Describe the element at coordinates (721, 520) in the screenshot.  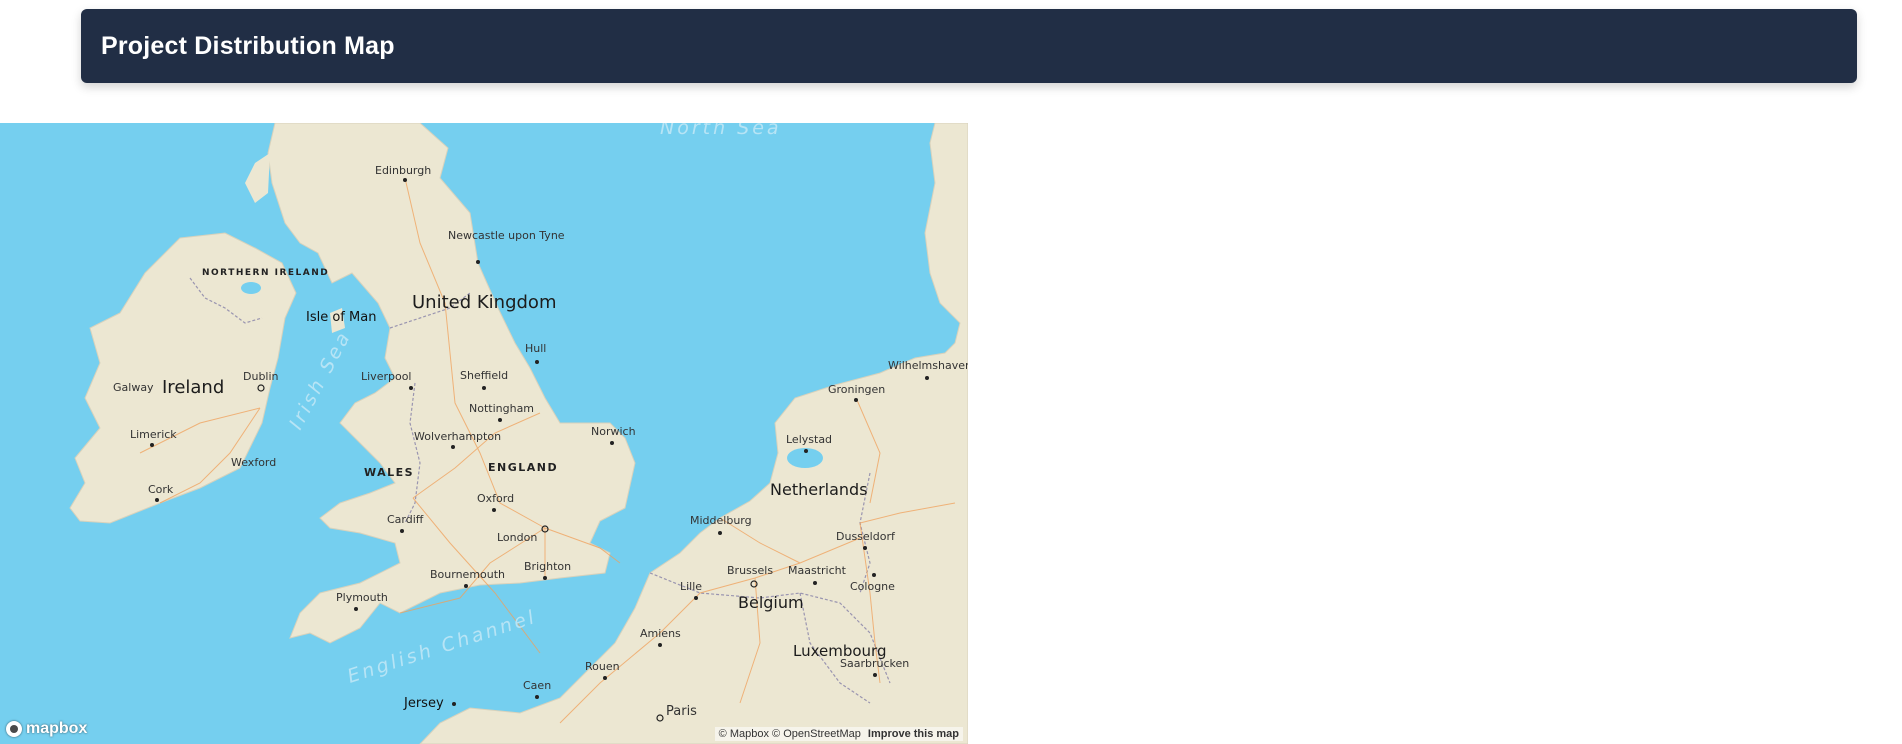
I see `city-label: Middelburg` at that location.